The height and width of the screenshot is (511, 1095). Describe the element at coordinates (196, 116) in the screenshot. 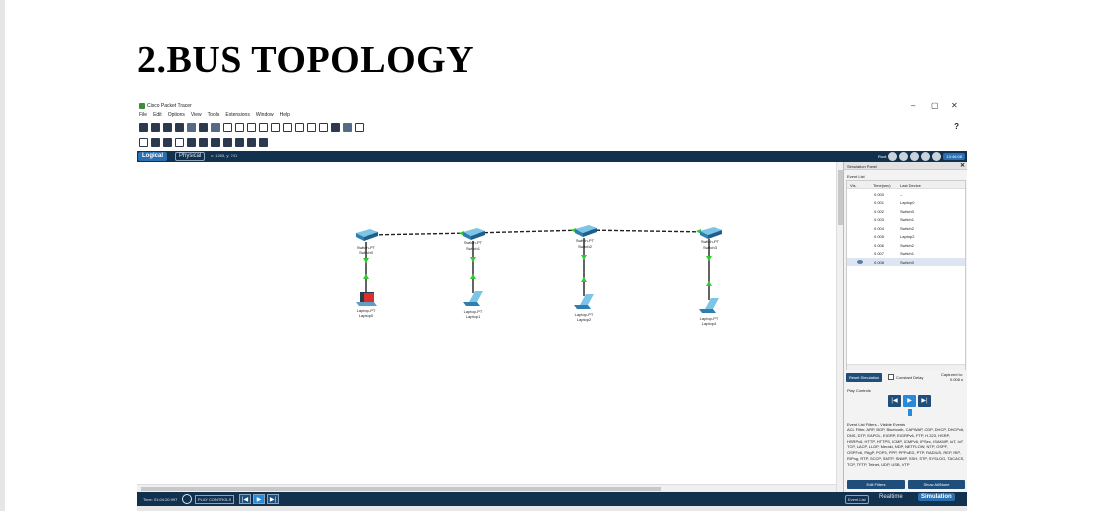

I see `menu-view: View` at that location.